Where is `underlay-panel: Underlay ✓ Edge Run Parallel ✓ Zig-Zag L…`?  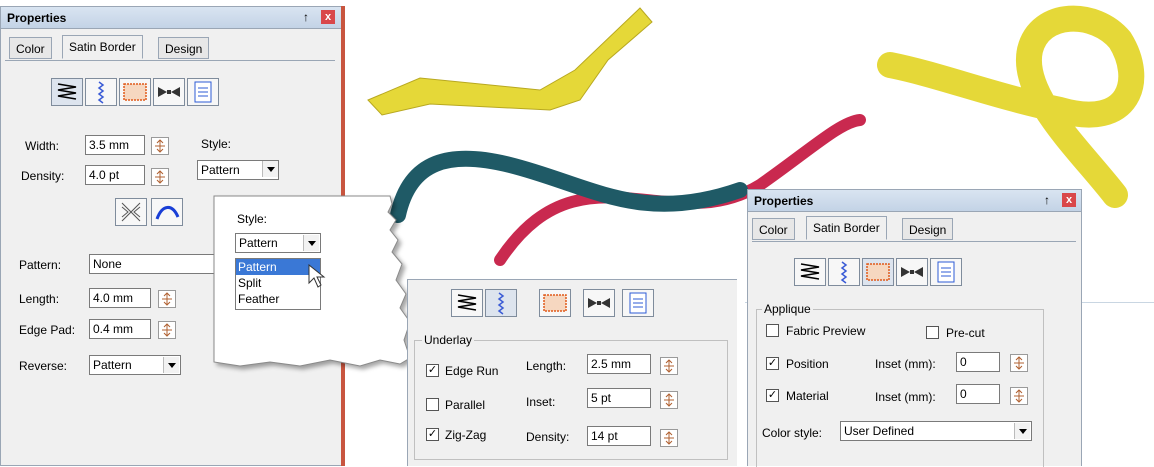
underlay-panel: Underlay ✓ Edge Run Parallel ✓ Zig-Zag L… is located at coordinates (572, 372).